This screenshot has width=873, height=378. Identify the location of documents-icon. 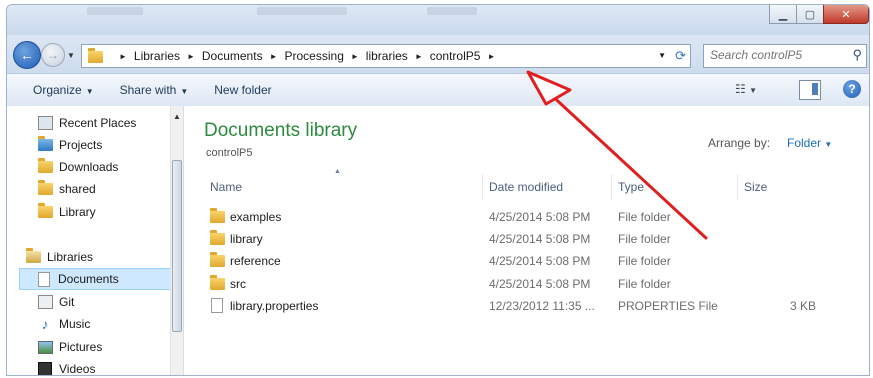
(44, 279).